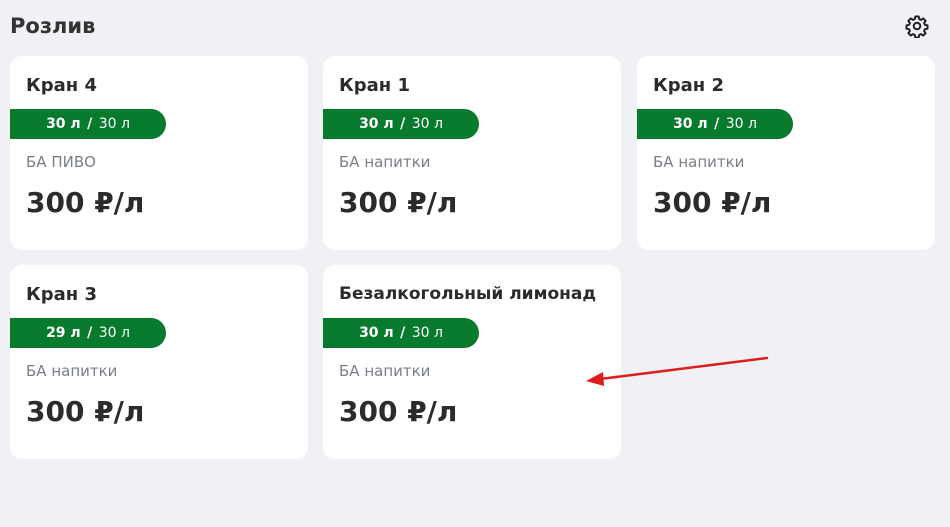  I want to click on tap-name: Кран 1, so click(374, 85).